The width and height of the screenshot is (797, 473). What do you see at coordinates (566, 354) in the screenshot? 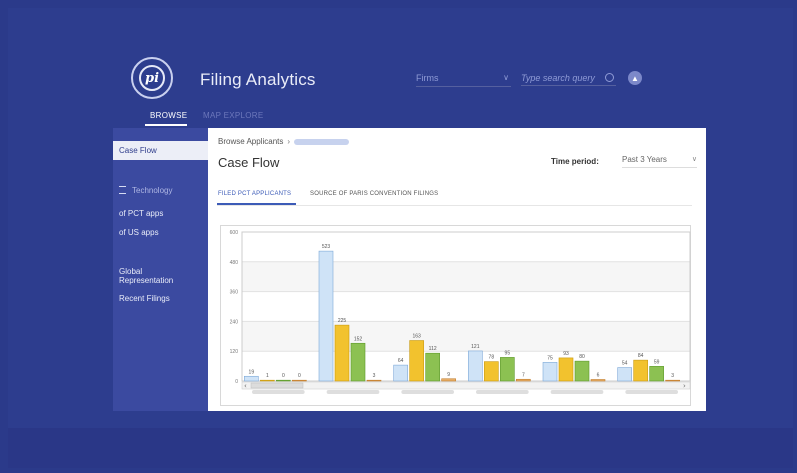
I see `chart-data-label: 93` at bounding box center [566, 354].